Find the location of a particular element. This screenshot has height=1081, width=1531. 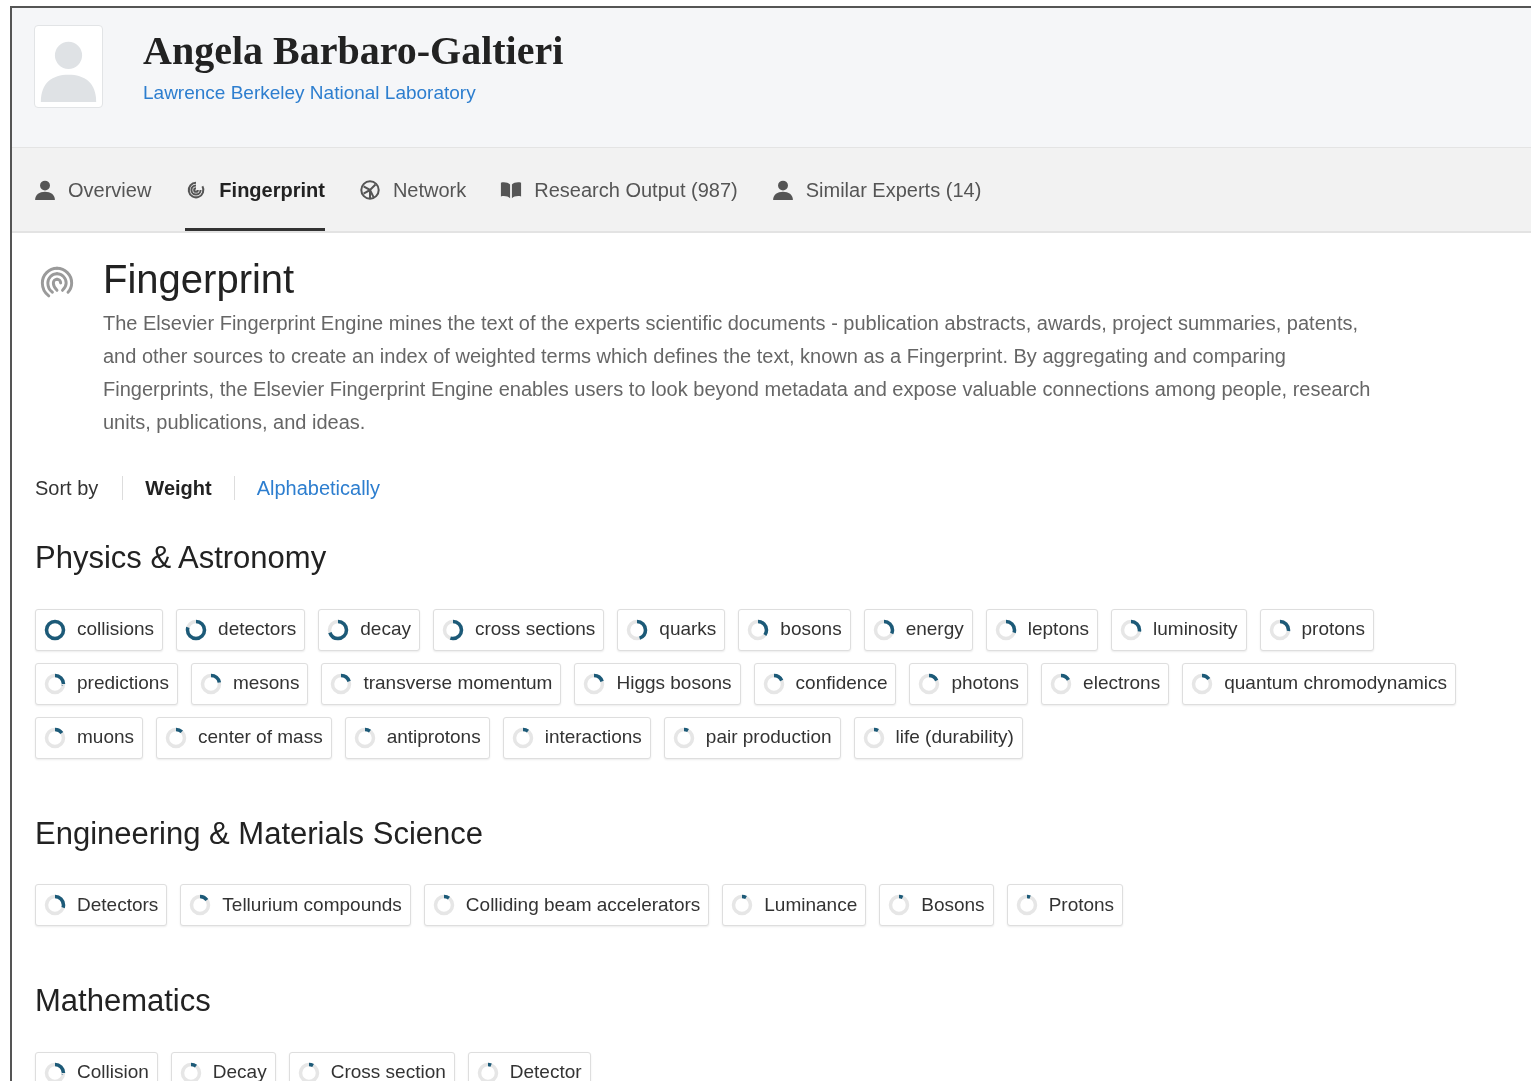

concept-tag: leptons is located at coordinates (1042, 629).